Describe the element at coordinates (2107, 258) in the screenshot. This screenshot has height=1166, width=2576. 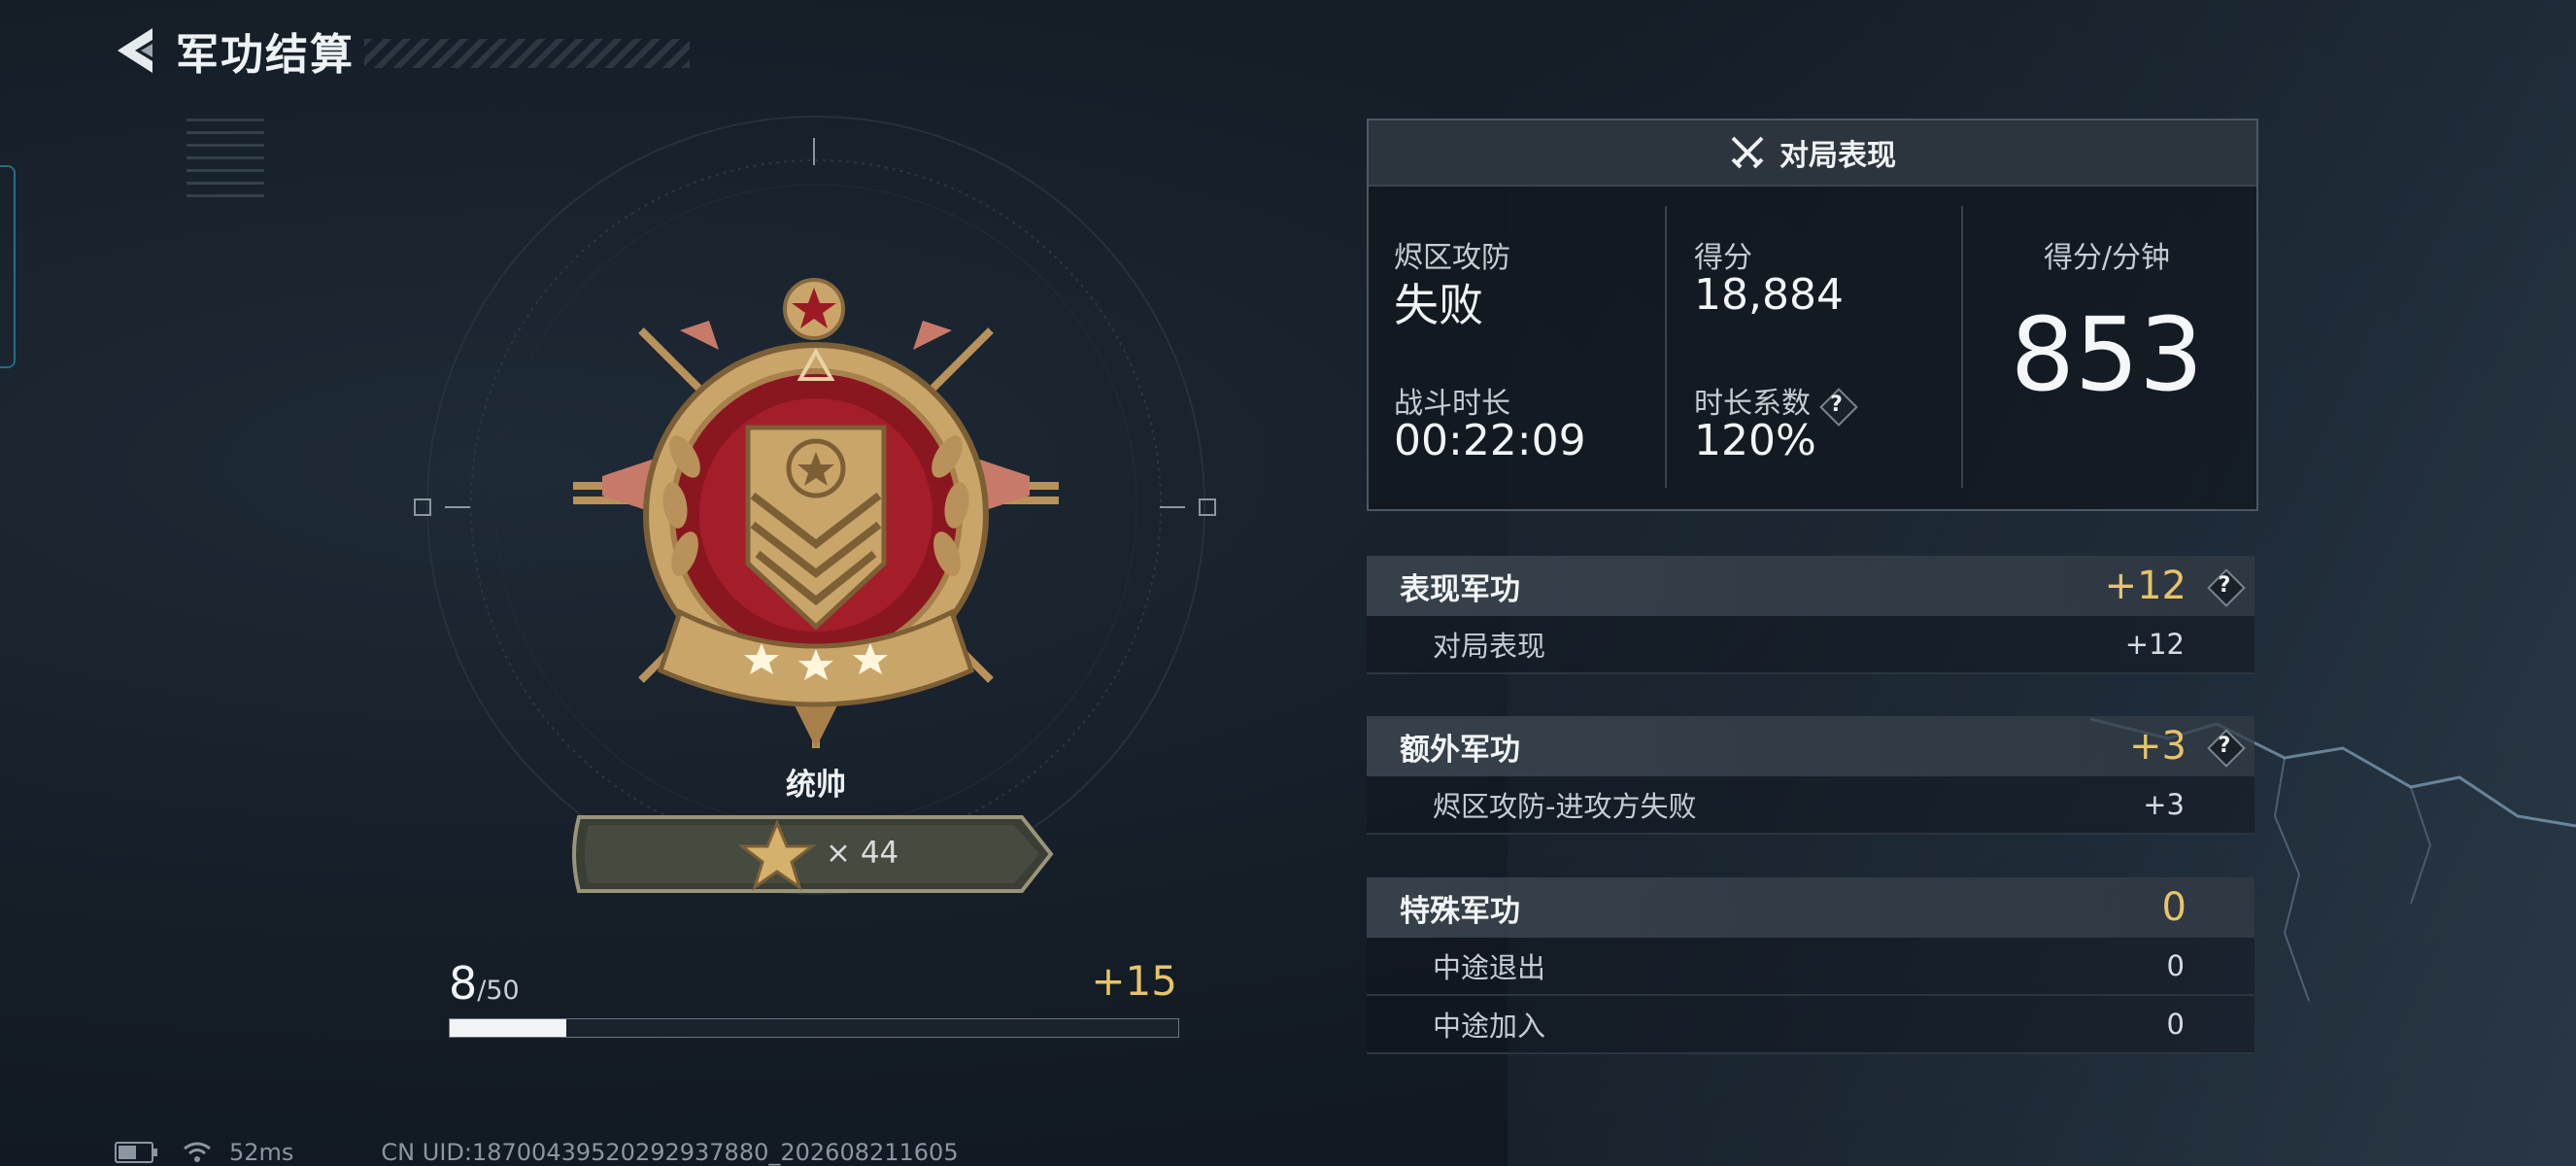
I see `spm-label: 得分/分钟` at that location.